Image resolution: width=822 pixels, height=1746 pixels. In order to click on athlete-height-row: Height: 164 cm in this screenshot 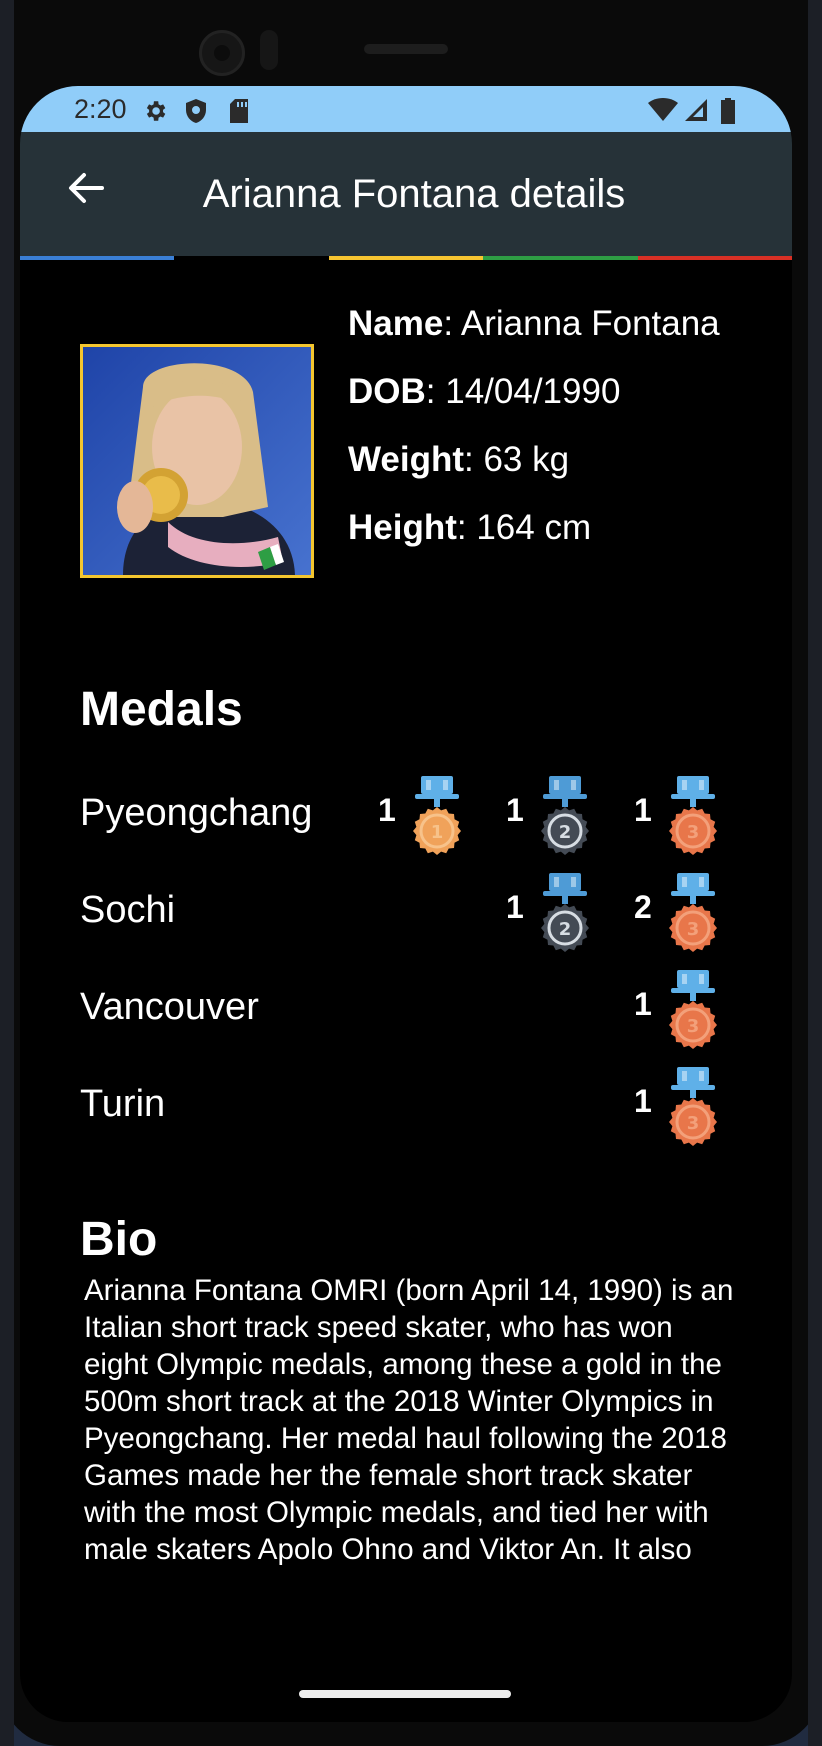, I will do `click(470, 527)`.